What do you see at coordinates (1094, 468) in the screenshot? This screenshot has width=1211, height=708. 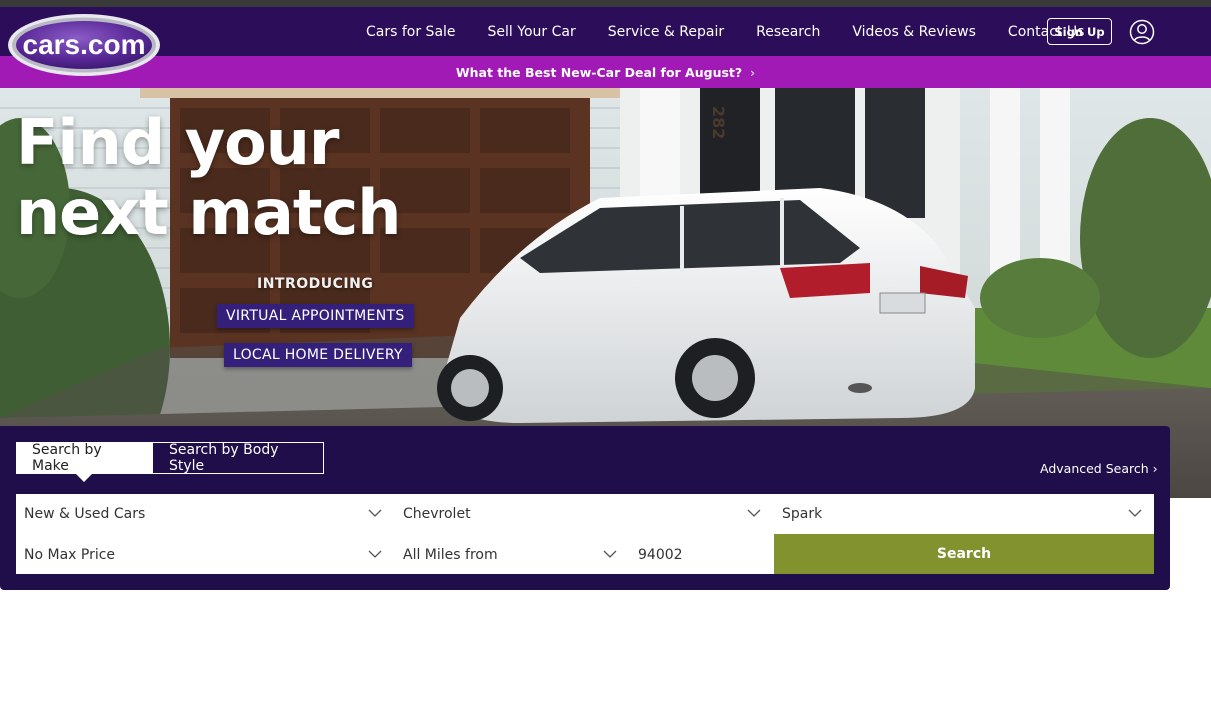 I see `advanced-search-label: Advanced Search` at bounding box center [1094, 468].